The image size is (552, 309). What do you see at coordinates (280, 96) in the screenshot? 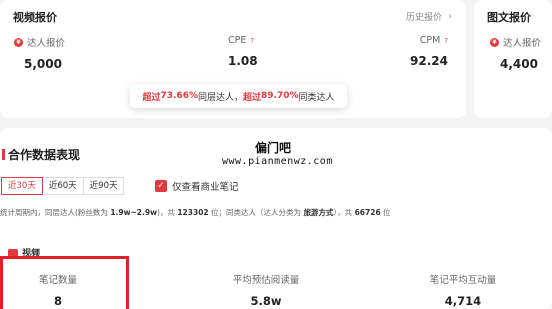
I see `tooltip-percent: 89.70%` at bounding box center [280, 96].